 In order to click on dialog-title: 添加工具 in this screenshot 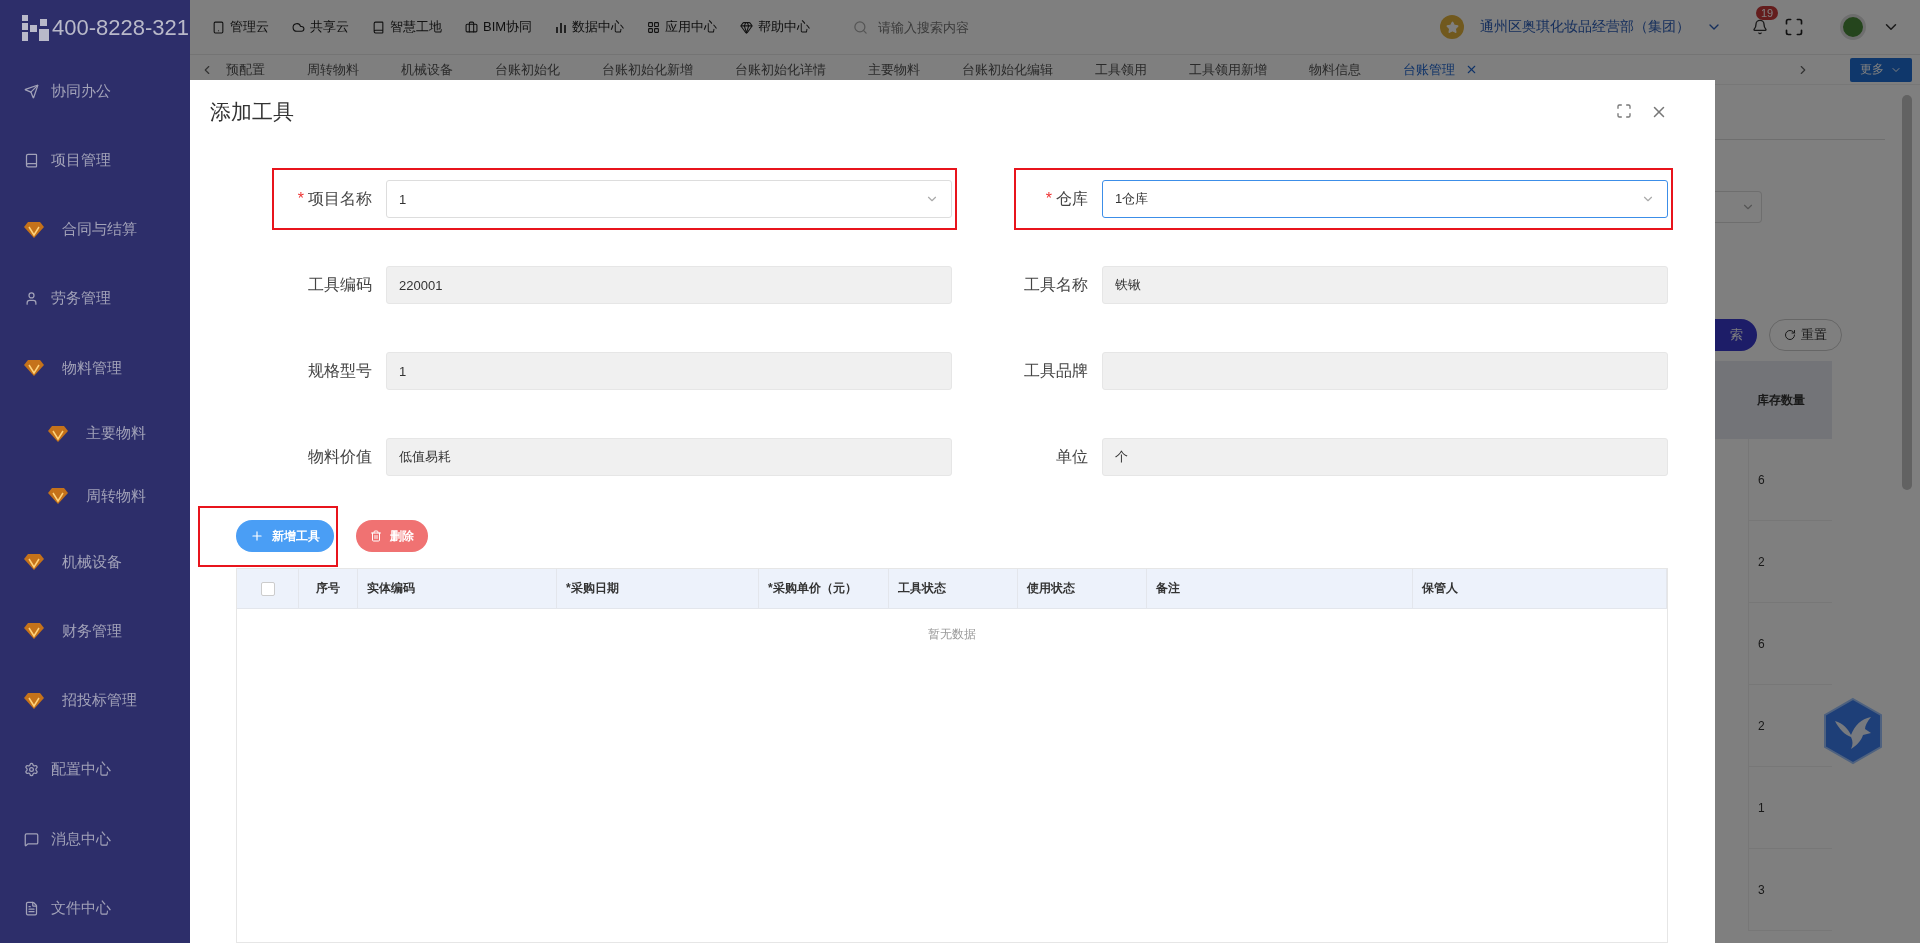, I will do `click(252, 112)`.